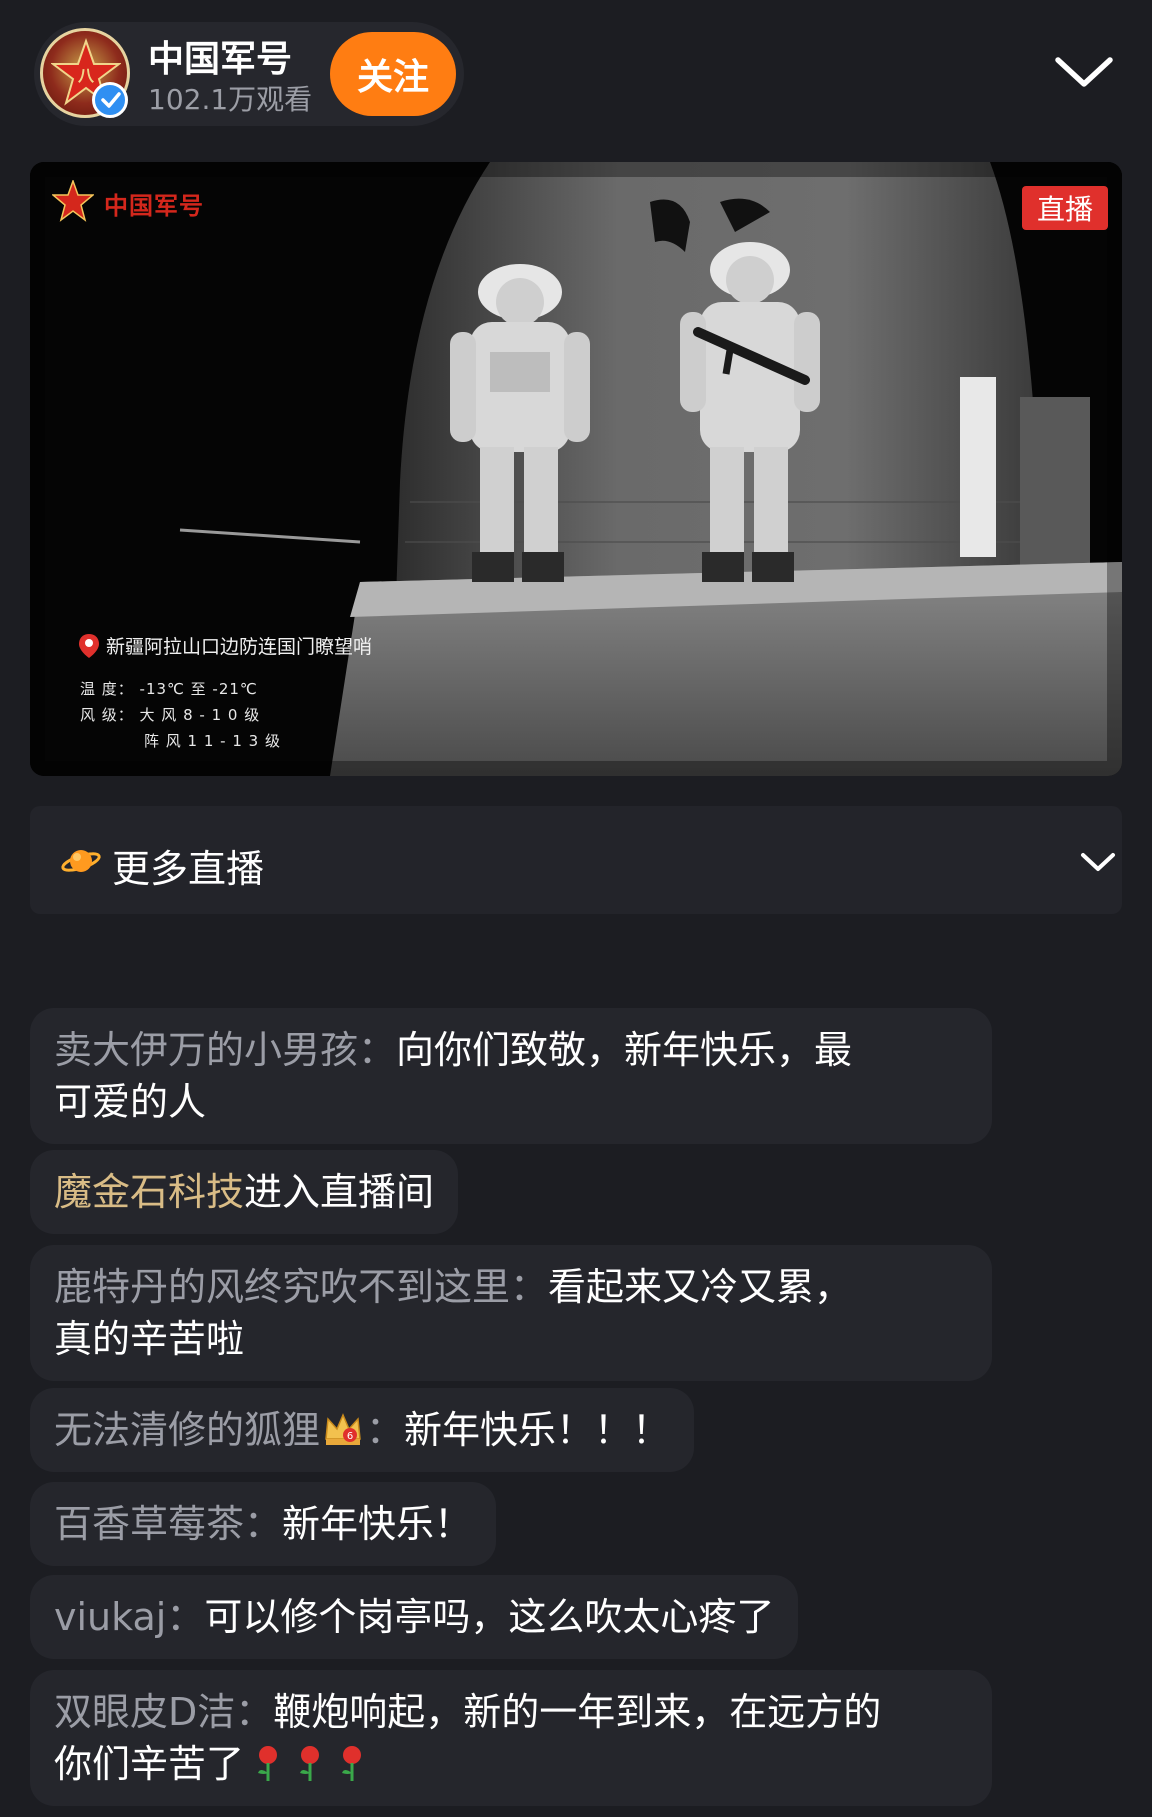 The height and width of the screenshot is (1817, 1152). Describe the element at coordinates (343, 1429) in the screenshot. I see `crown-badge-icon: 6` at that location.